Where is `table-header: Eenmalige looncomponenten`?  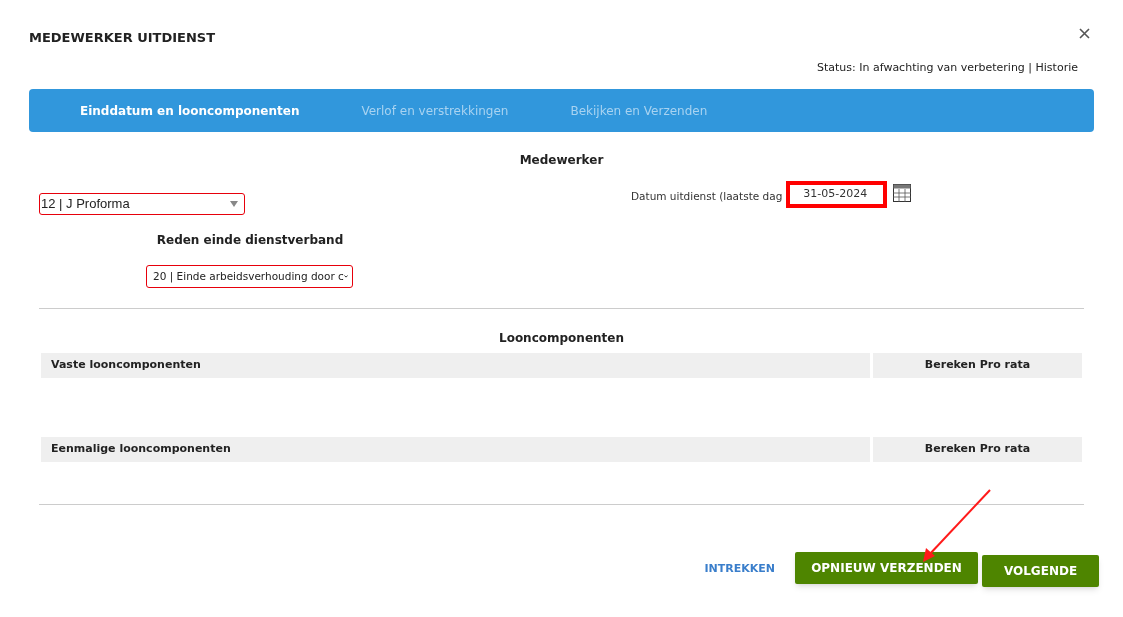
table-header: Eenmalige looncomponenten is located at coordinates (455, 449).